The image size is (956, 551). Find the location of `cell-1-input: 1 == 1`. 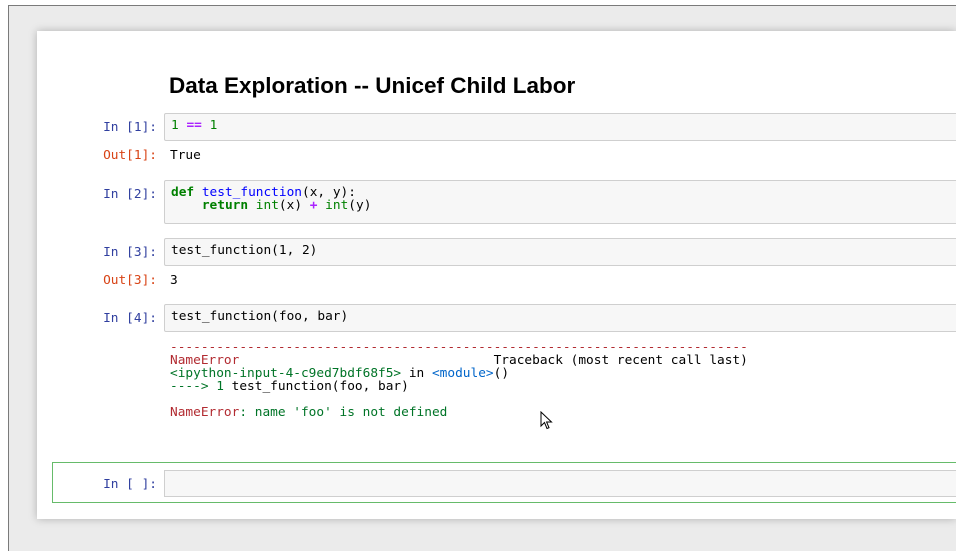

cell-1-input: 1 == 1 is located at coordinates (560, 127).